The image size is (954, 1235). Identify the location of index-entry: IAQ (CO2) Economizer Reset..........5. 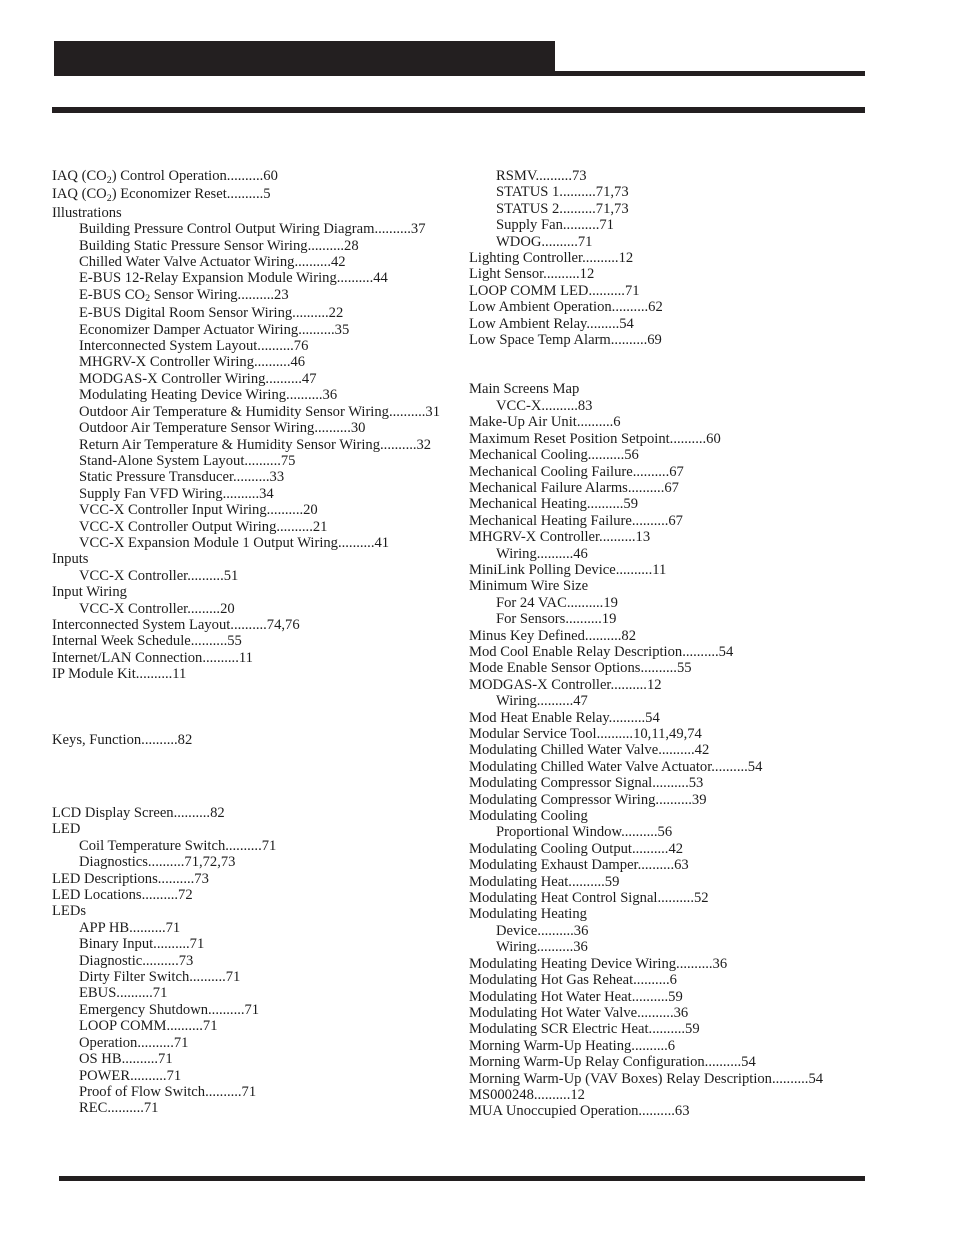
(262, 195).